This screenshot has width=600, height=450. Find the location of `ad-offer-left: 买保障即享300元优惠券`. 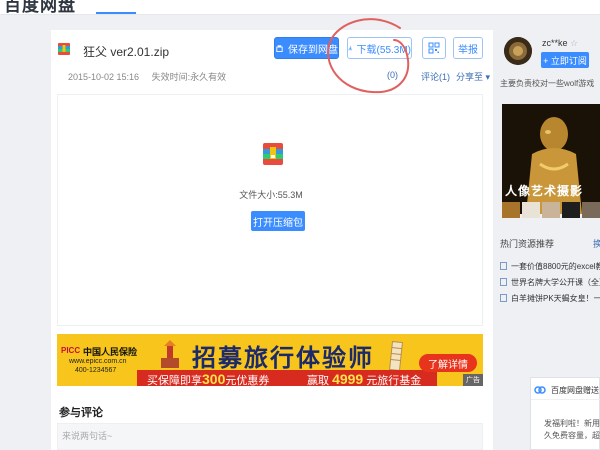

ad-offer-left: 买保障即享300元优惠券 is located at coordinates (208, 378).